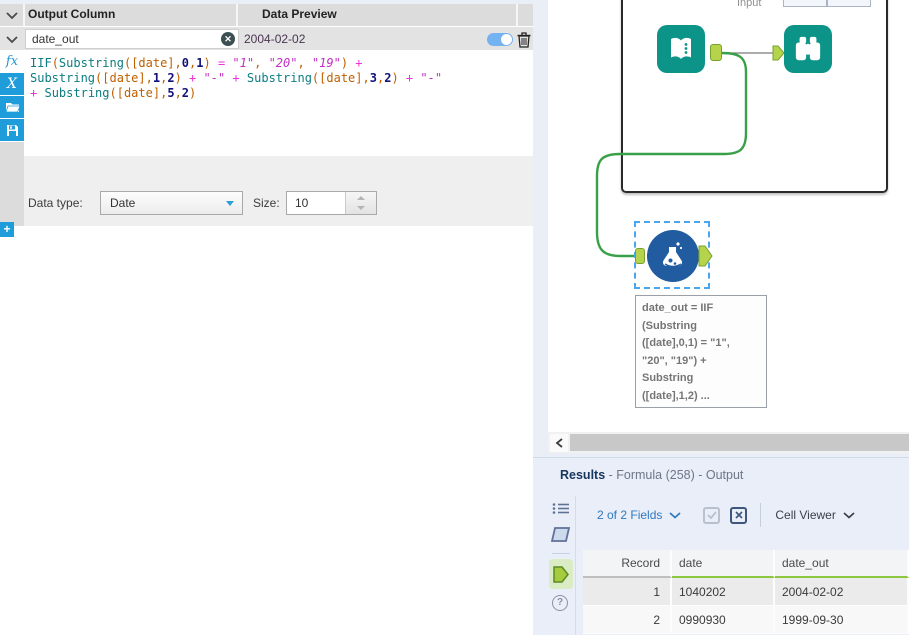 The width and height of the screenshot is (909, 635). I want to click on code-token: (, so click(55, 63).